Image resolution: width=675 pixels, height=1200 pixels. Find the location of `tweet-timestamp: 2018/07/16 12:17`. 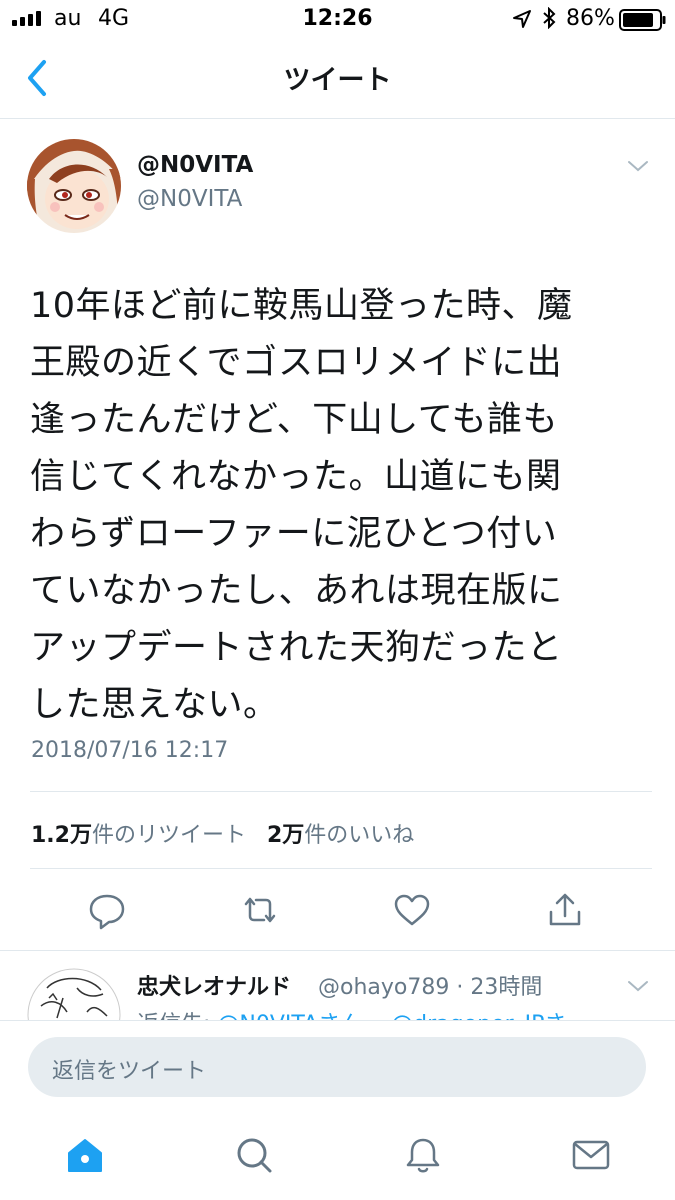

tweet-timestamp: 2018/07/16 12:17 is located at coordinates (130, 750).